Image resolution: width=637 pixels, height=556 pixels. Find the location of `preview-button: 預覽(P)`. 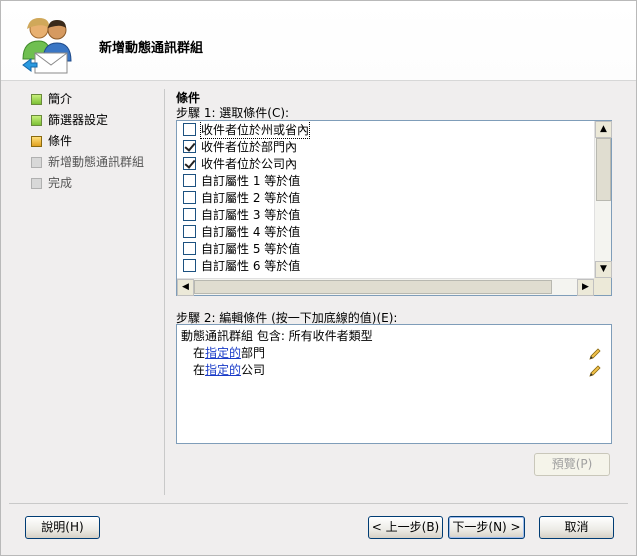

preview-button: 預覽(P) is located at coordinates (572, 464).